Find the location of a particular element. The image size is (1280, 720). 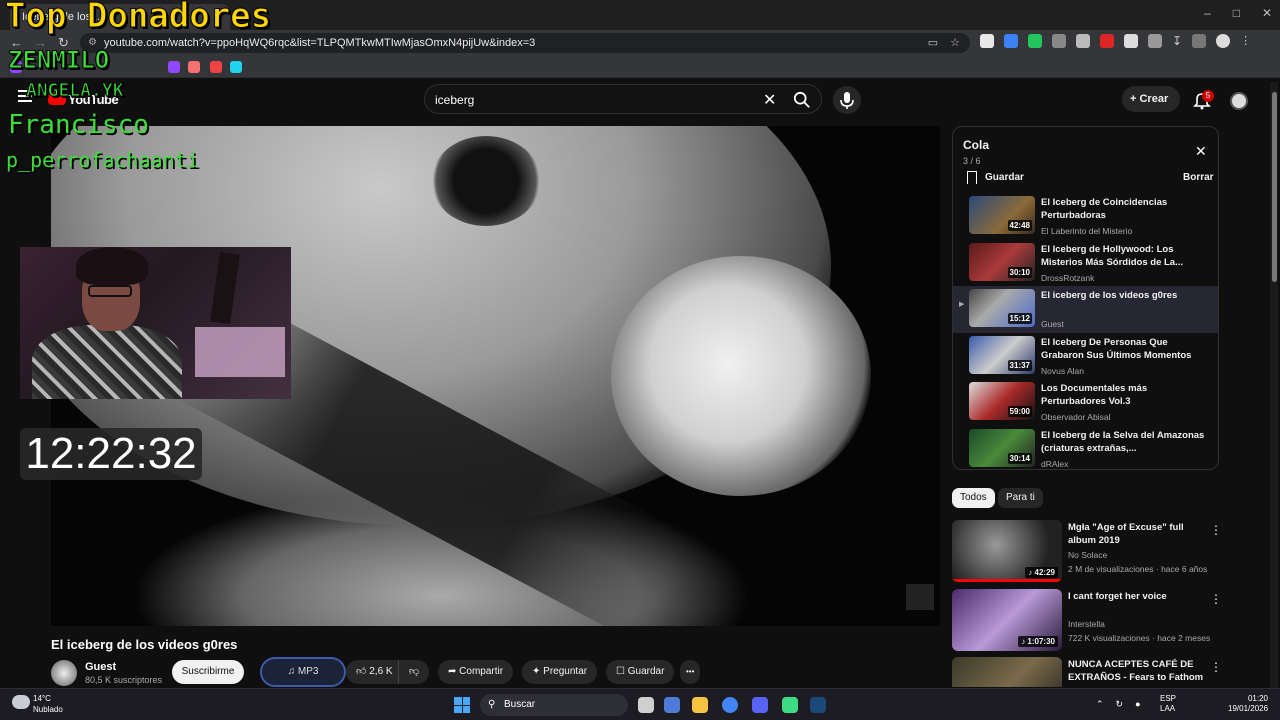

maximize-icon: □ is located at coordinates (1236, 13).